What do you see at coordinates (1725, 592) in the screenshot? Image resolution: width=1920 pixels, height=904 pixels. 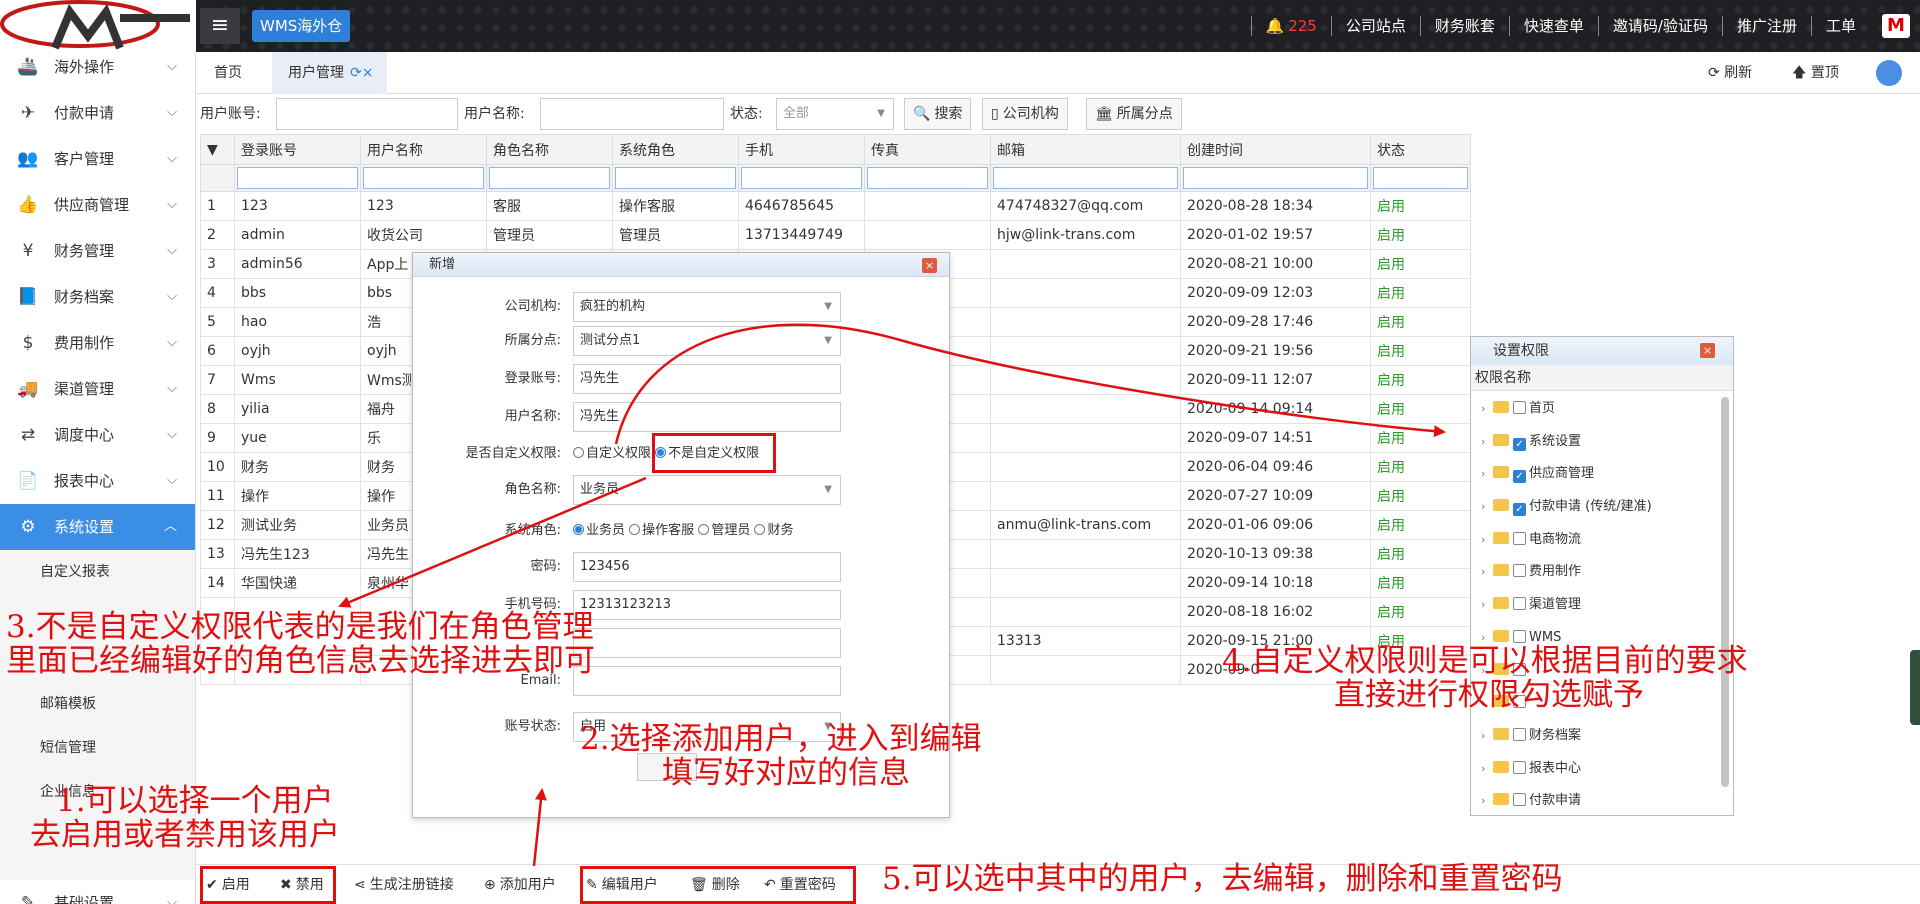 I see `scrollbar` at bounding box center [1725, 592].